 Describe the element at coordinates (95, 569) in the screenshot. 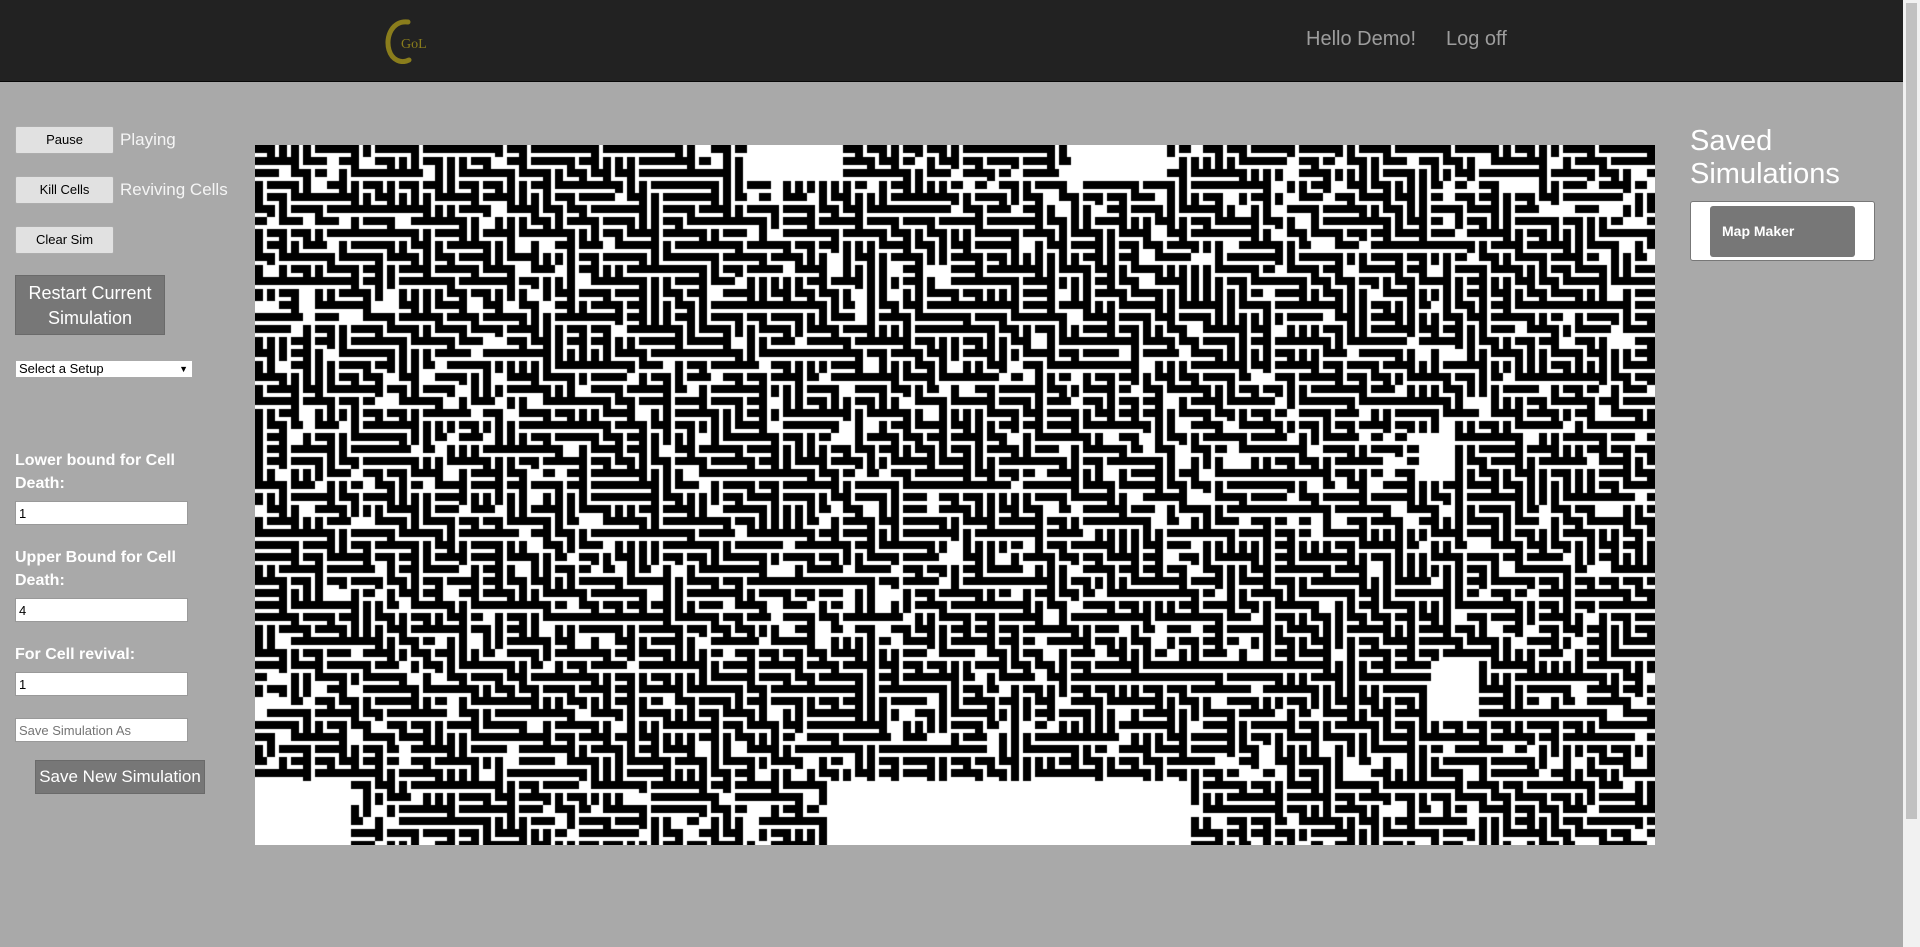

I see `upper-bound-label: Upper Bound for Cell Death:` at that location.